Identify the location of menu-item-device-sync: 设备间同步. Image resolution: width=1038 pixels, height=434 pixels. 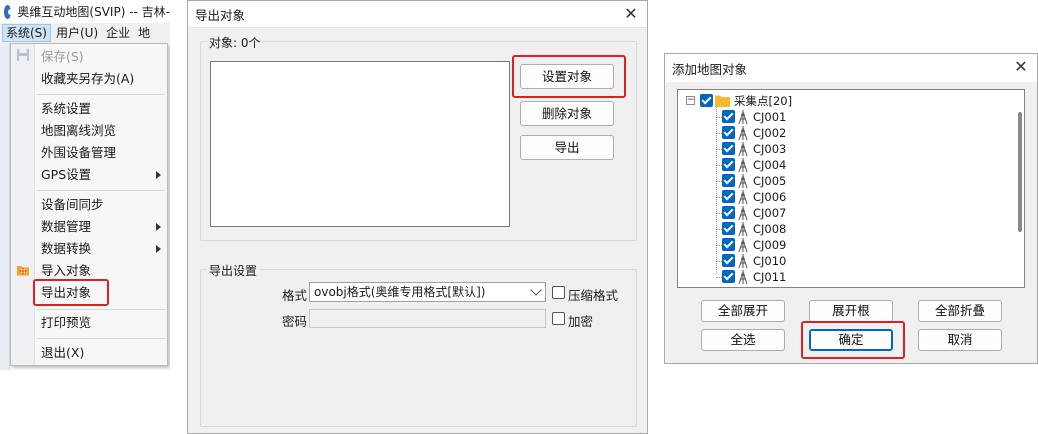
(101, 205).